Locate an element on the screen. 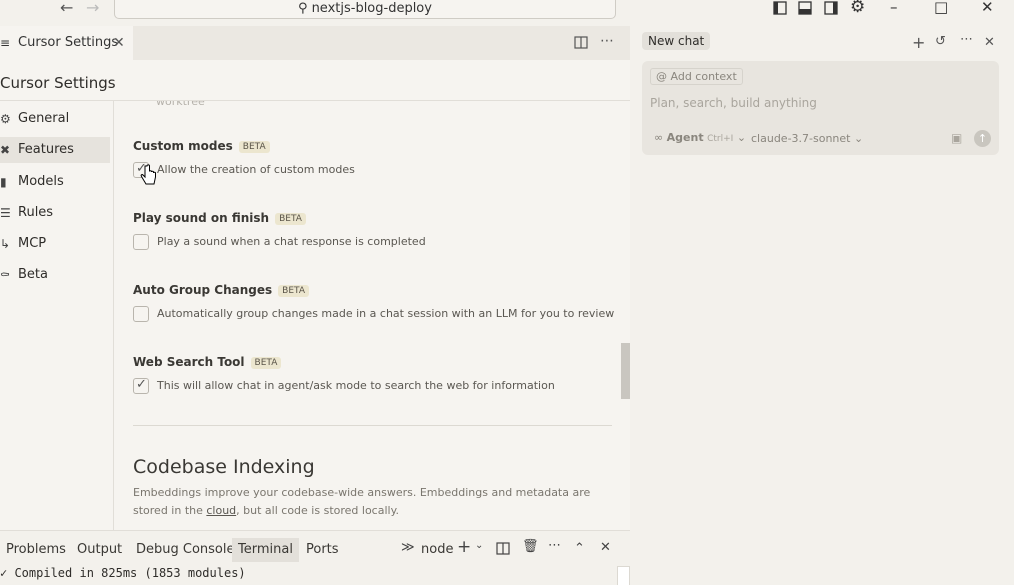 The height and width of the screenshot is (585, 1014). toggle-primary-sidebar-icon is located at coordinates (780, 8).